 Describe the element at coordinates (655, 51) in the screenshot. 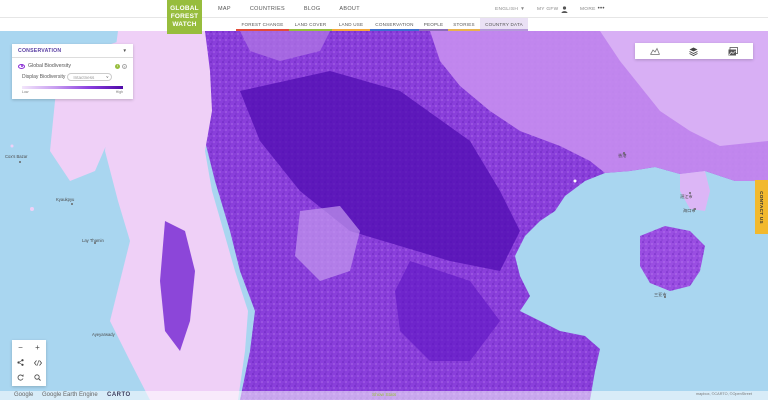

I see `analysis-icon` at that location.